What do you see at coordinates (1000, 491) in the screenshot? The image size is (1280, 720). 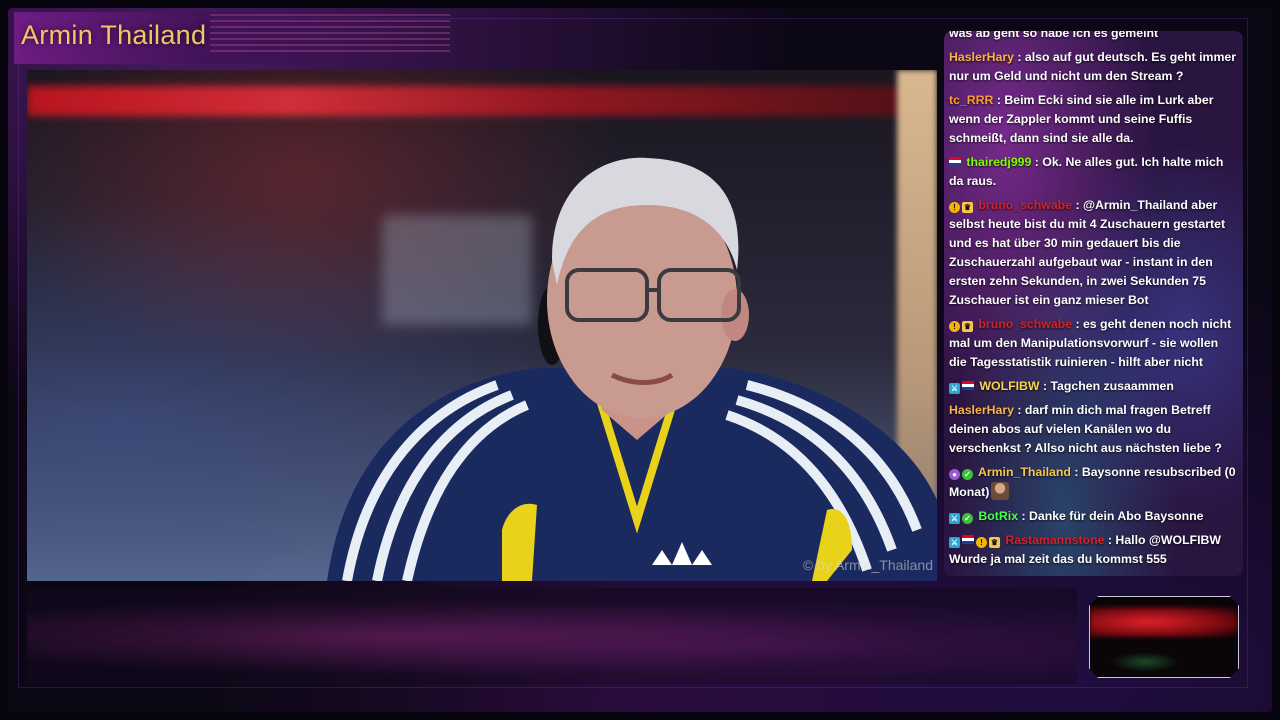 I see `chat-emote-icon` at bounding box center [1000, 491].